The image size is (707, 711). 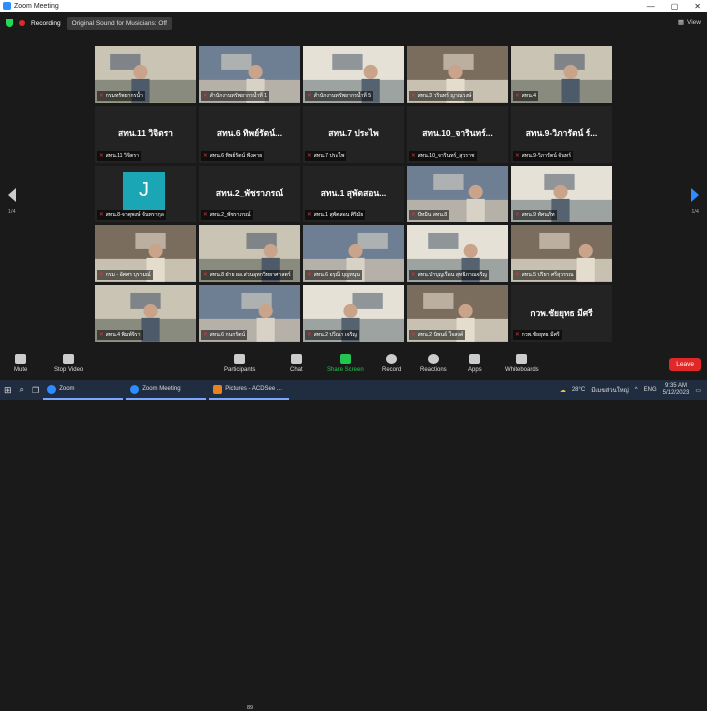 What do you see at coordinates (475, 363) in the screenshot?
I see `apps-button: Apps` at bounding box center [475, 363].